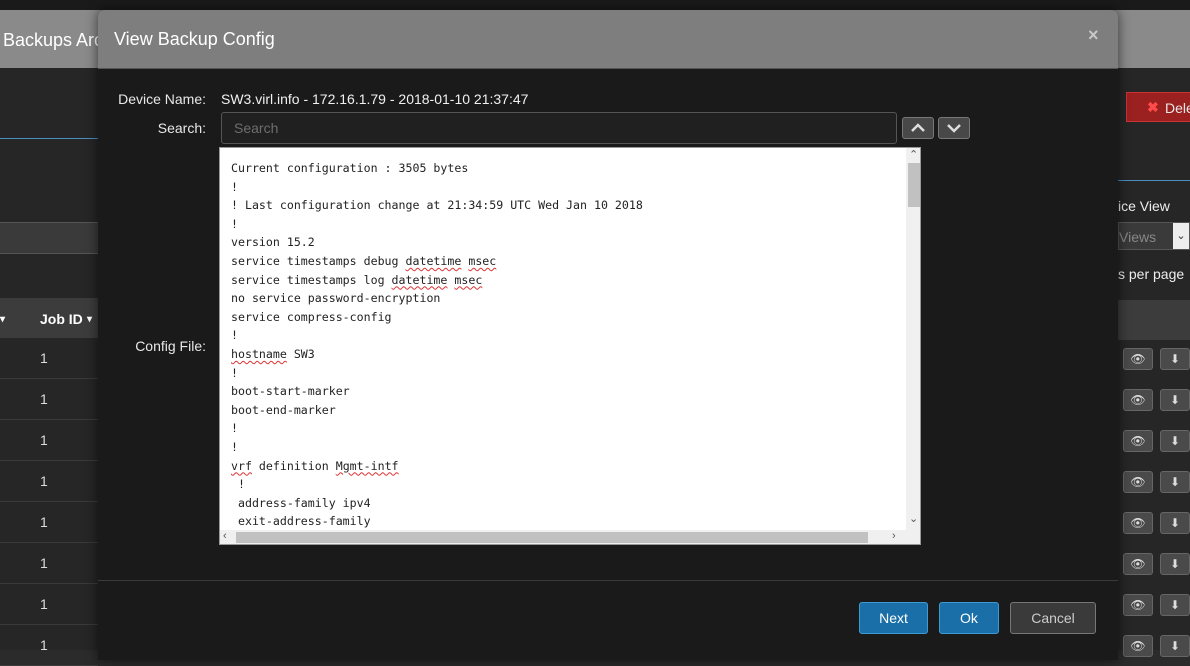 Image resolution: width=1190 pixels, height=666 pixels. Describe the element at coordinates (913, 339) in the screenshot. I see `vertical-scrollbar: ⌃ ⌄` at that location.